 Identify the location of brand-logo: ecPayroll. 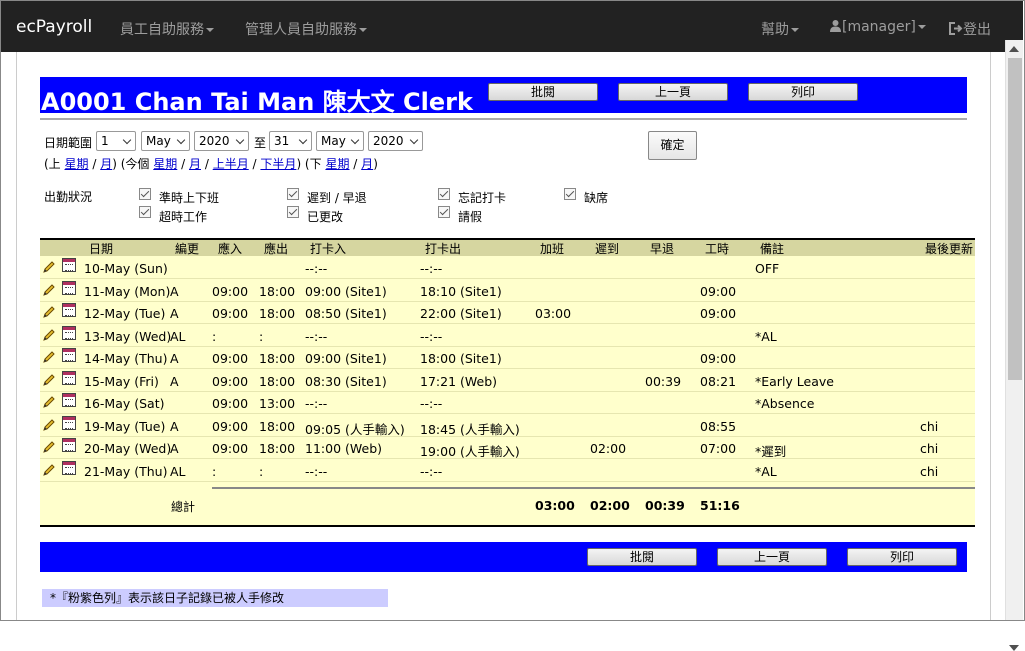
(54, 27).